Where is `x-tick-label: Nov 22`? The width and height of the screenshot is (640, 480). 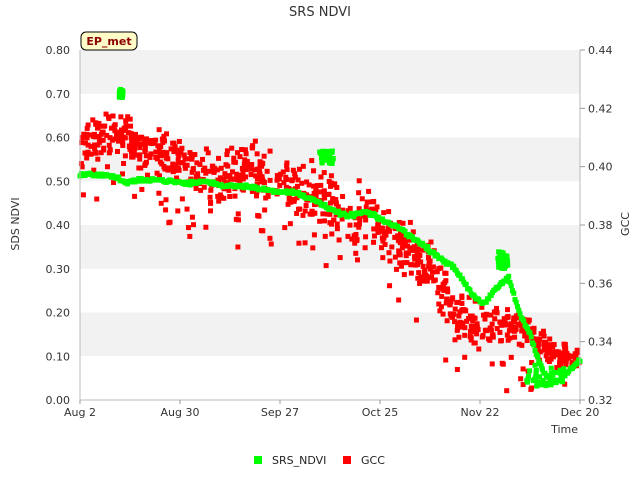 x-tick-label: Nov 22 is located at coordinates (480, 412).